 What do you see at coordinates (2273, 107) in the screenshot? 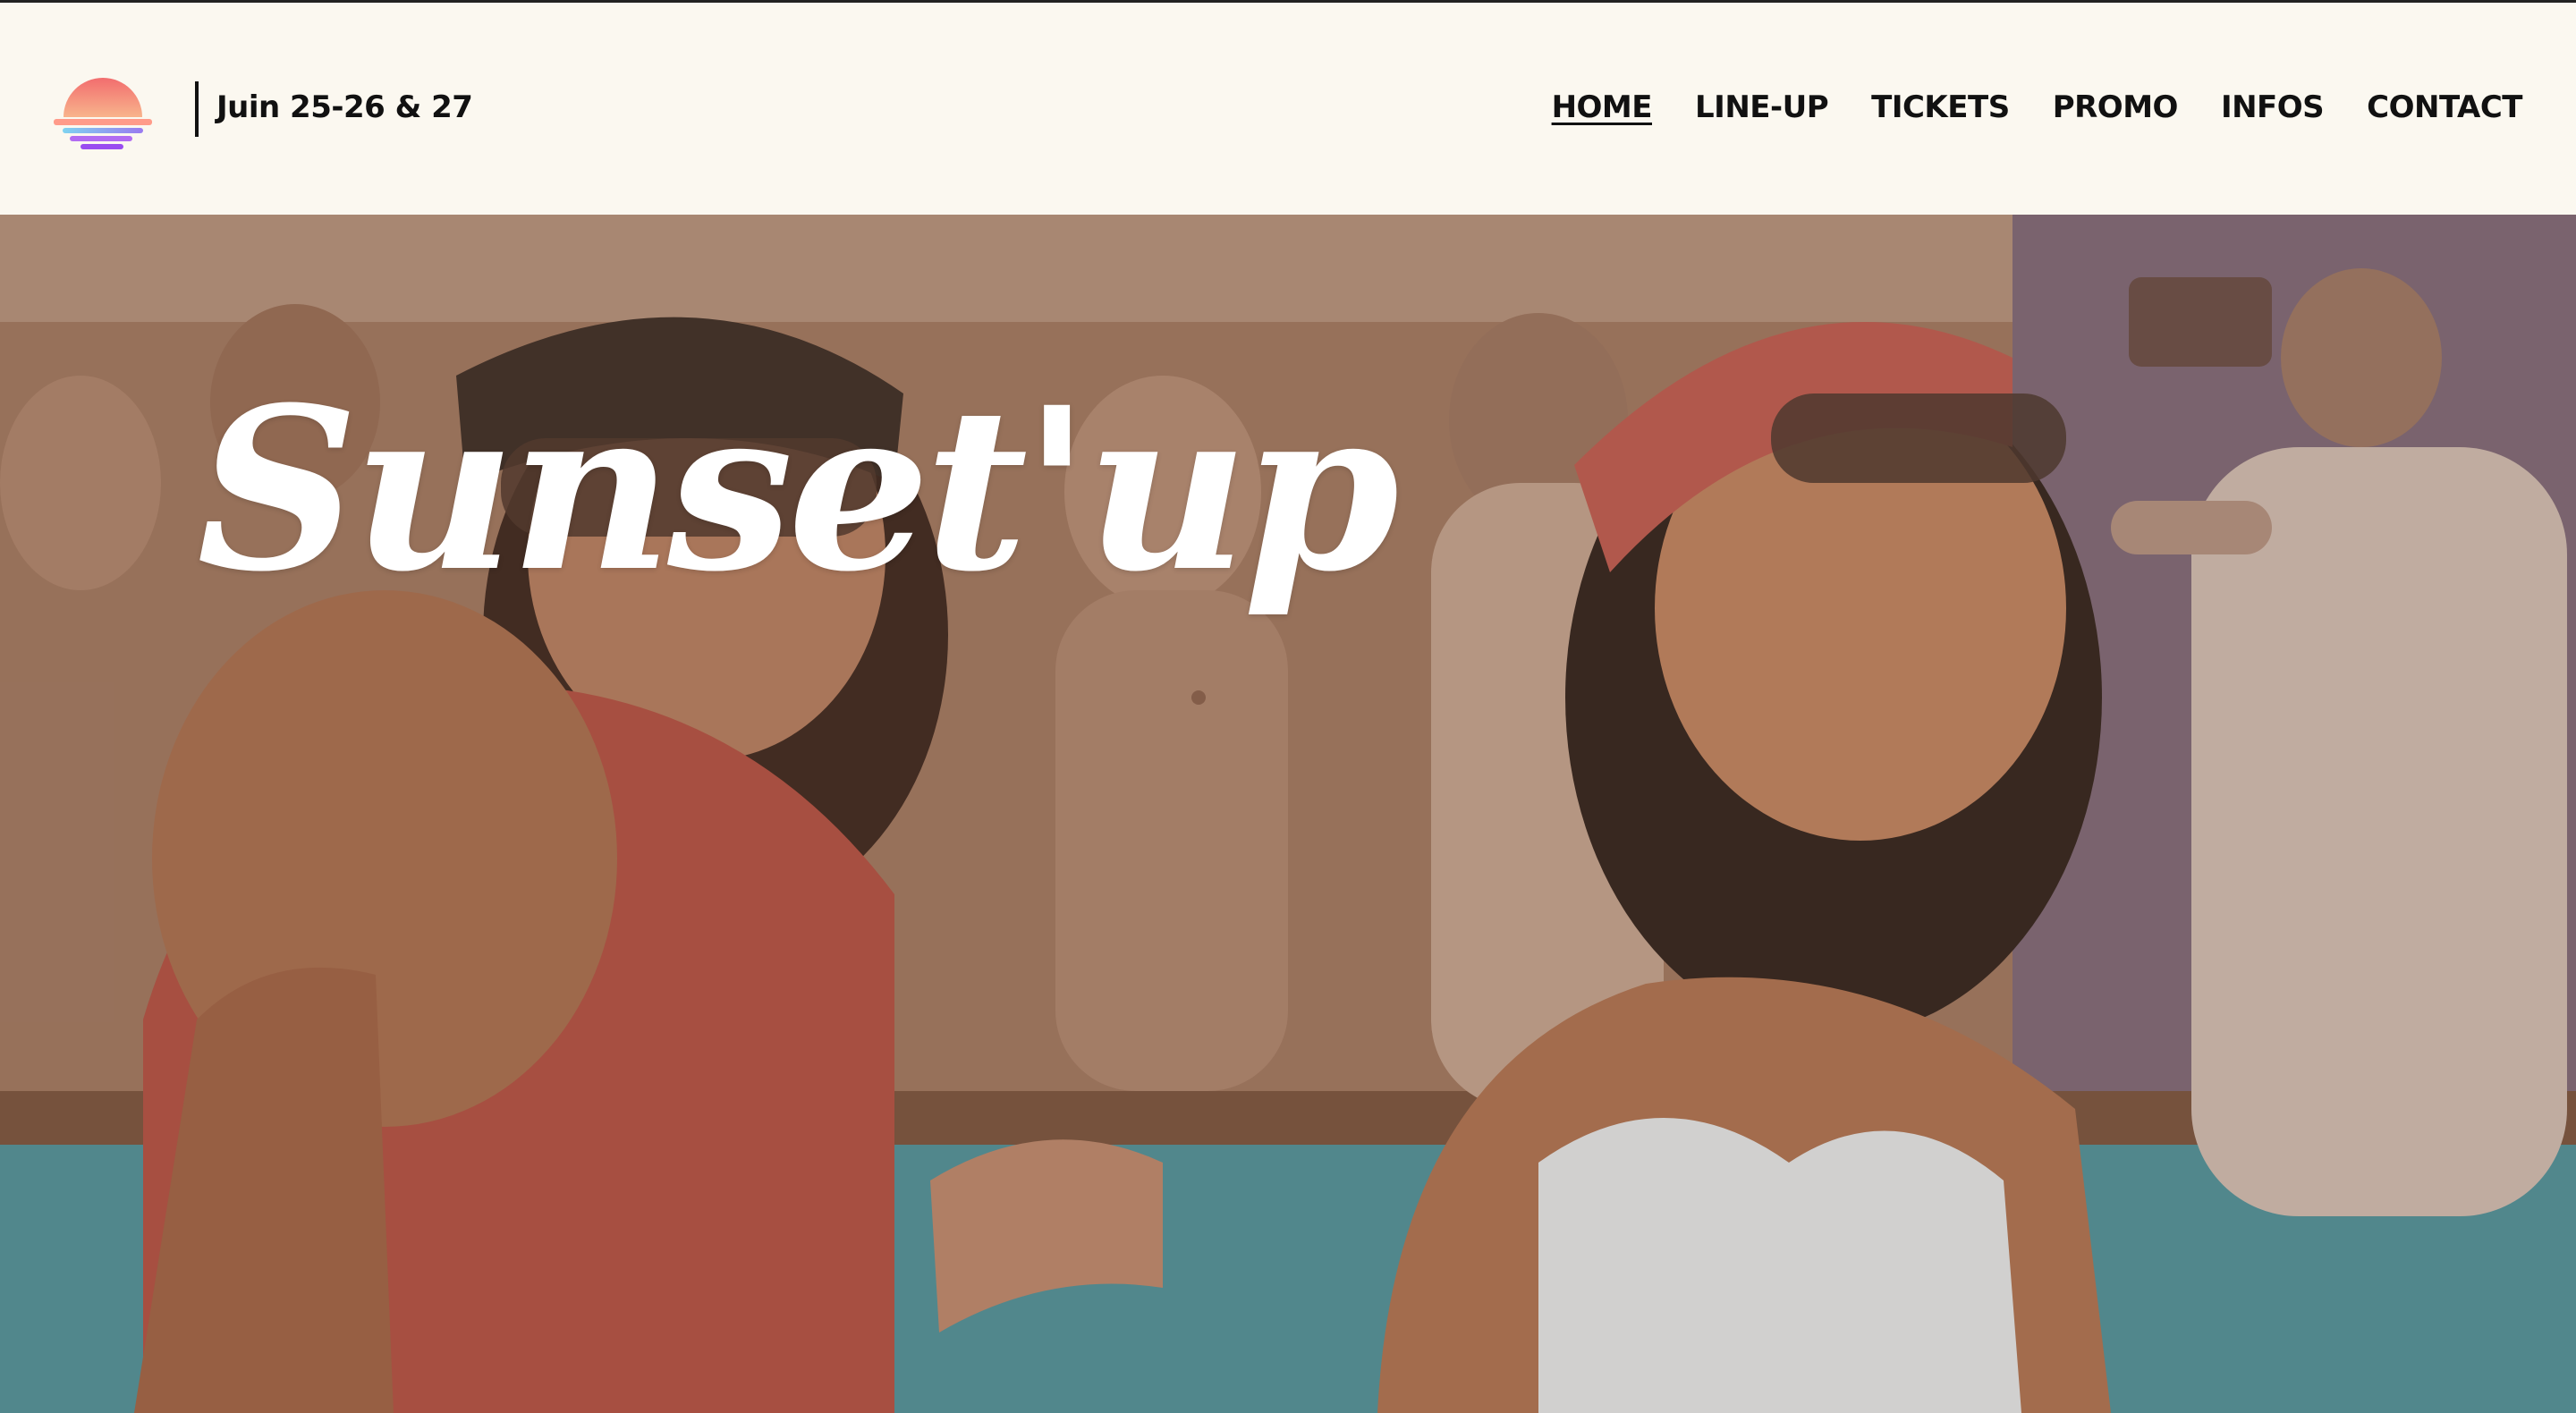
I see `nav-infos: INFOS` at bounding box center [2273, 107].